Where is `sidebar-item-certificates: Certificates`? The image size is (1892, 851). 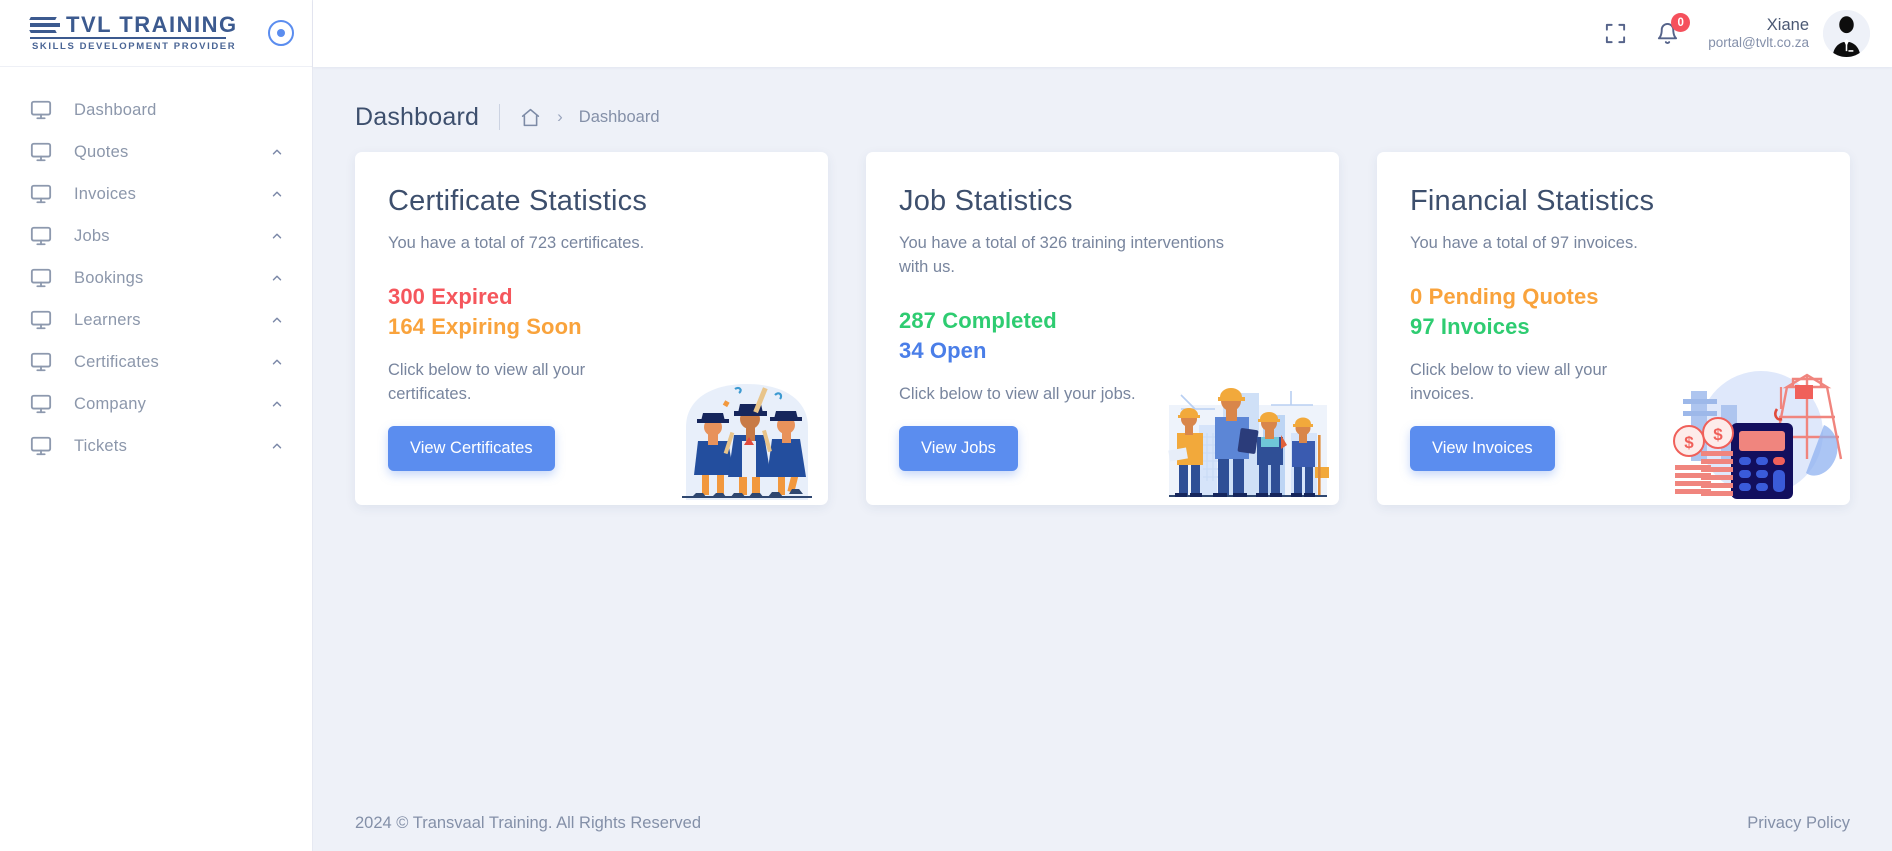
sidebar-item-certificates: Certificates is located at coordinates (156, 362).